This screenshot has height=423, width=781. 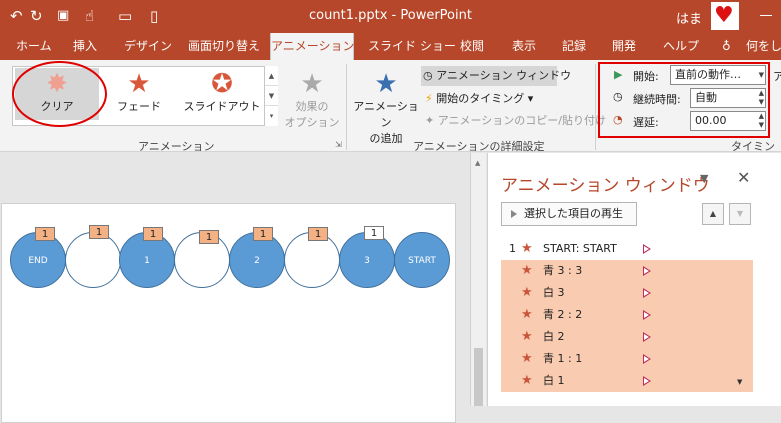 What do you see at coordinates (728, 121) in the screenshot?
I see `delay-input: 00.00 ▲ ▼` at bounding box center [728, 121].